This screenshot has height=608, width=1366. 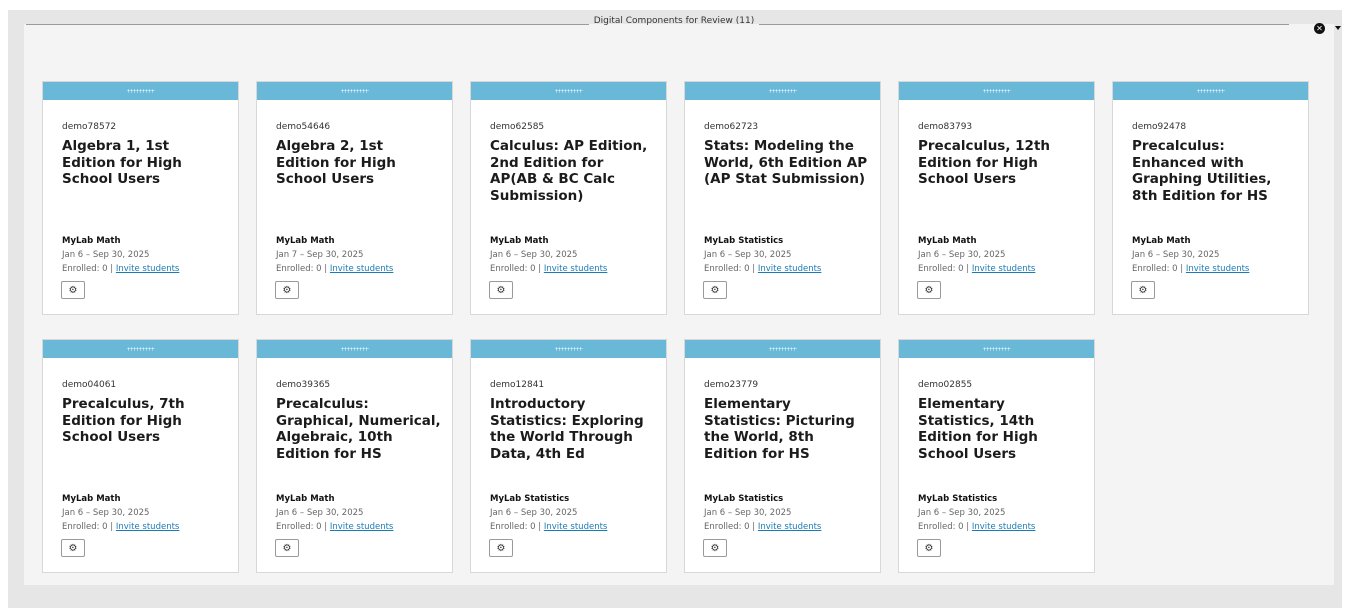 What do you see at coordinates (1338, 28) in the screenshot?
I see `caret-down-icon` at bounding box center [1338, 28].